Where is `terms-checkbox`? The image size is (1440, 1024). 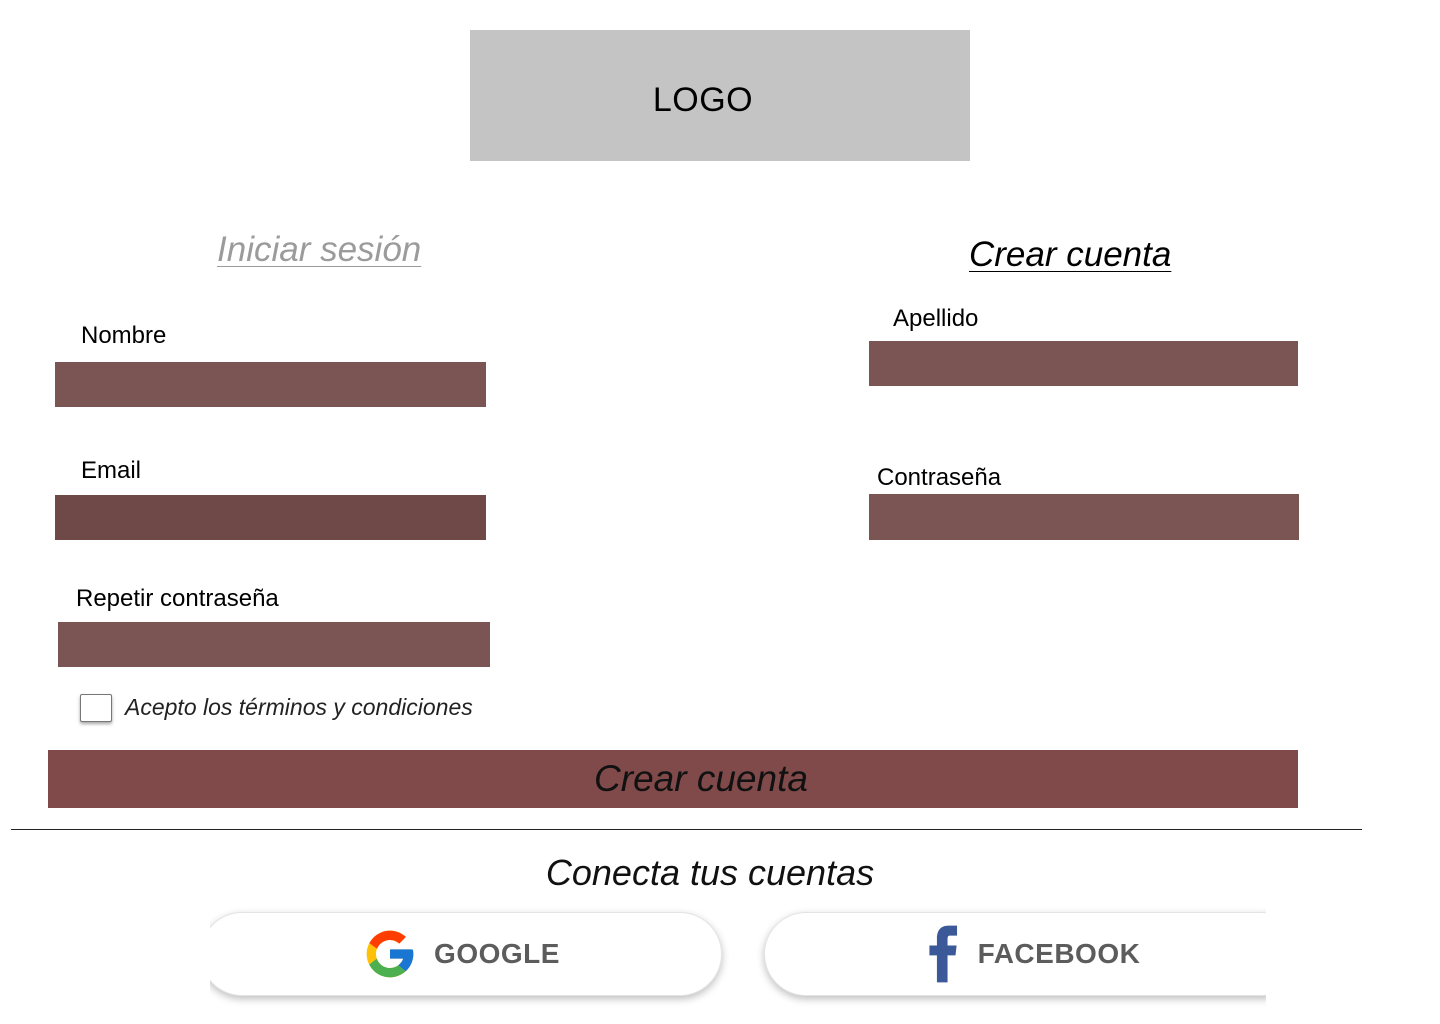
terms-checkbox is located at coordinates (96, 708).